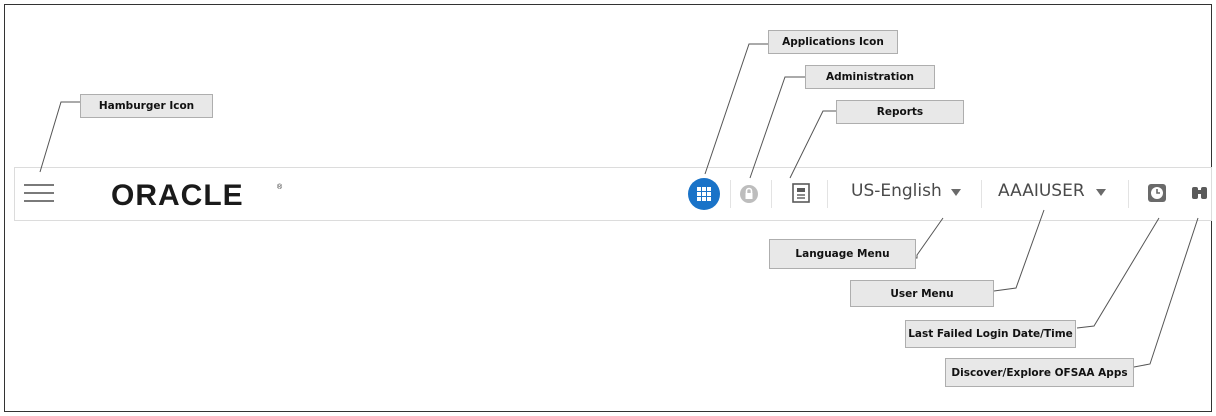 This screenshot has height=416, width=1216. Describe the element at coordinates (922, 293) in the screenshot. I see `callout-user-menu: User Menu` at that location.